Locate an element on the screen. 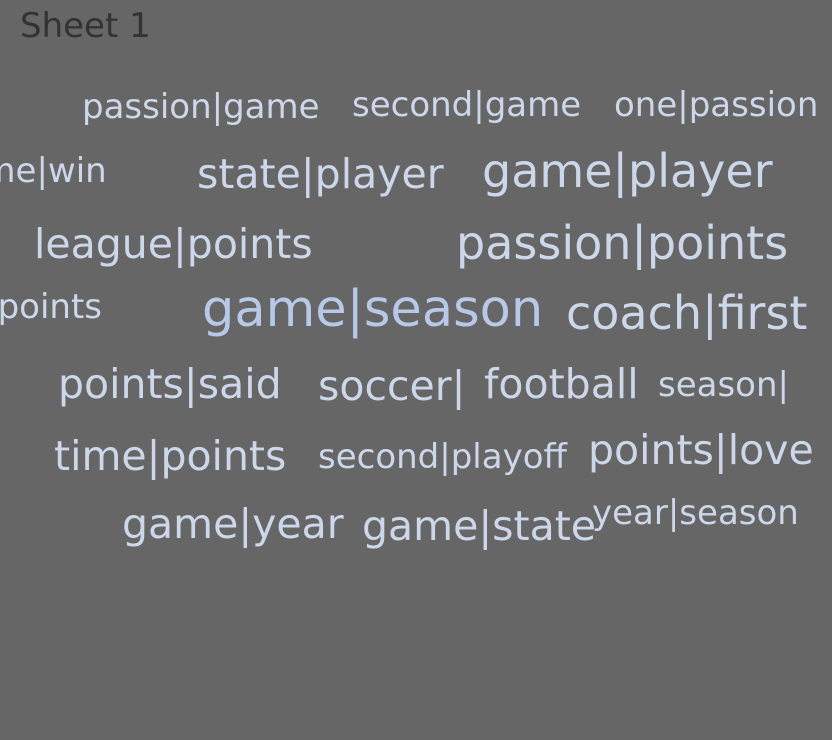 The image size is (832, 740). word-cloud-term: game|season is located at coordinates (373, 309).